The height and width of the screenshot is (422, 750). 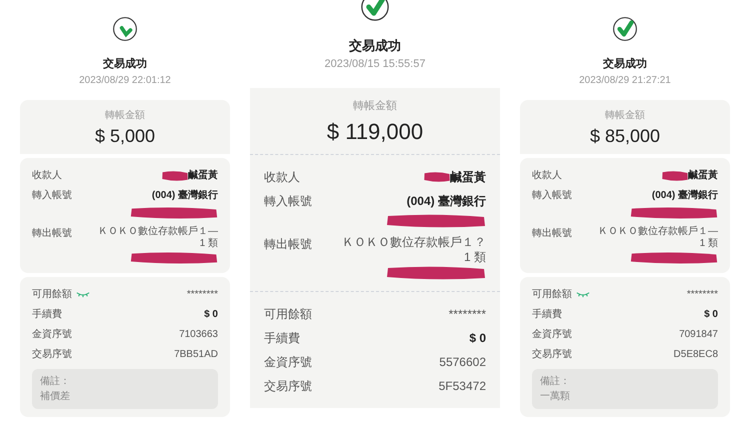 What do you see at coordinates (555, 397) in the screenshot?
I see `note-text: 一萬顆` at bounding box center [555, 397].